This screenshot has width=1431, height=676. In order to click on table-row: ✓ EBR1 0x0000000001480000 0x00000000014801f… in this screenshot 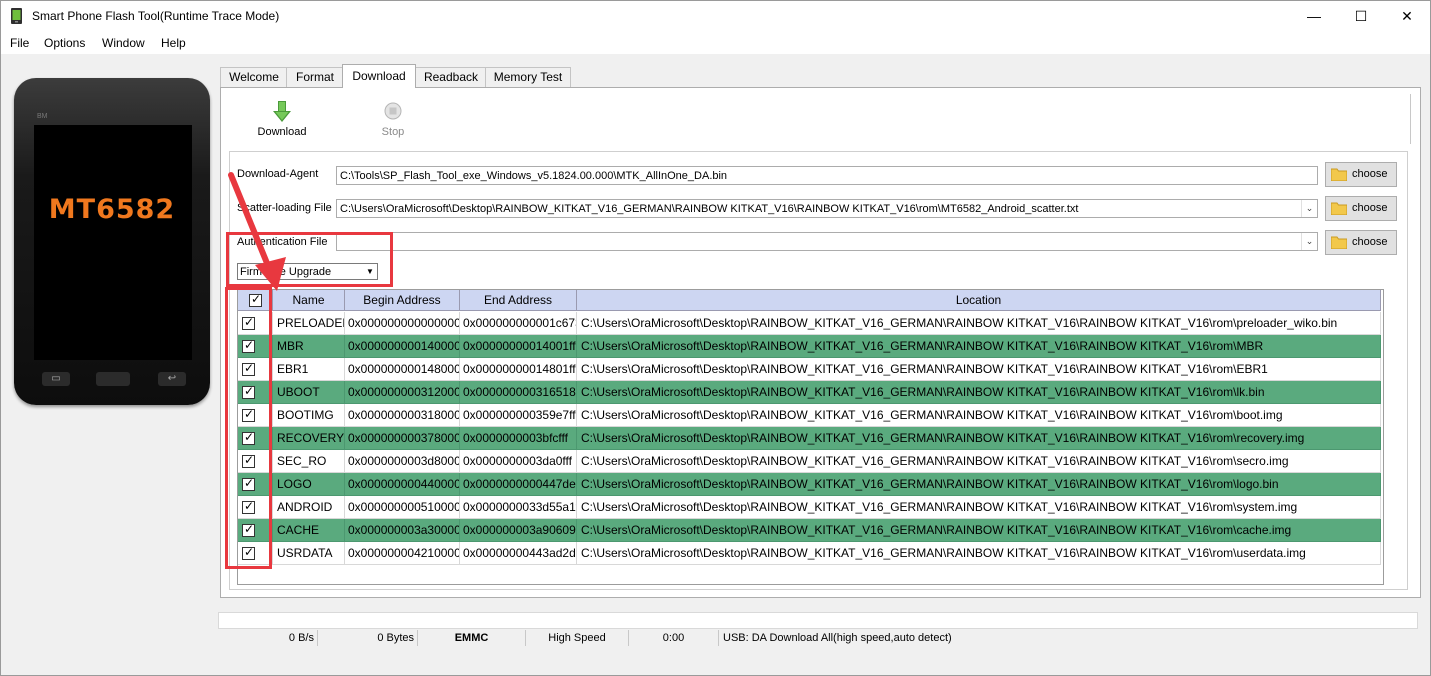, I will do `click(809, 369)`.